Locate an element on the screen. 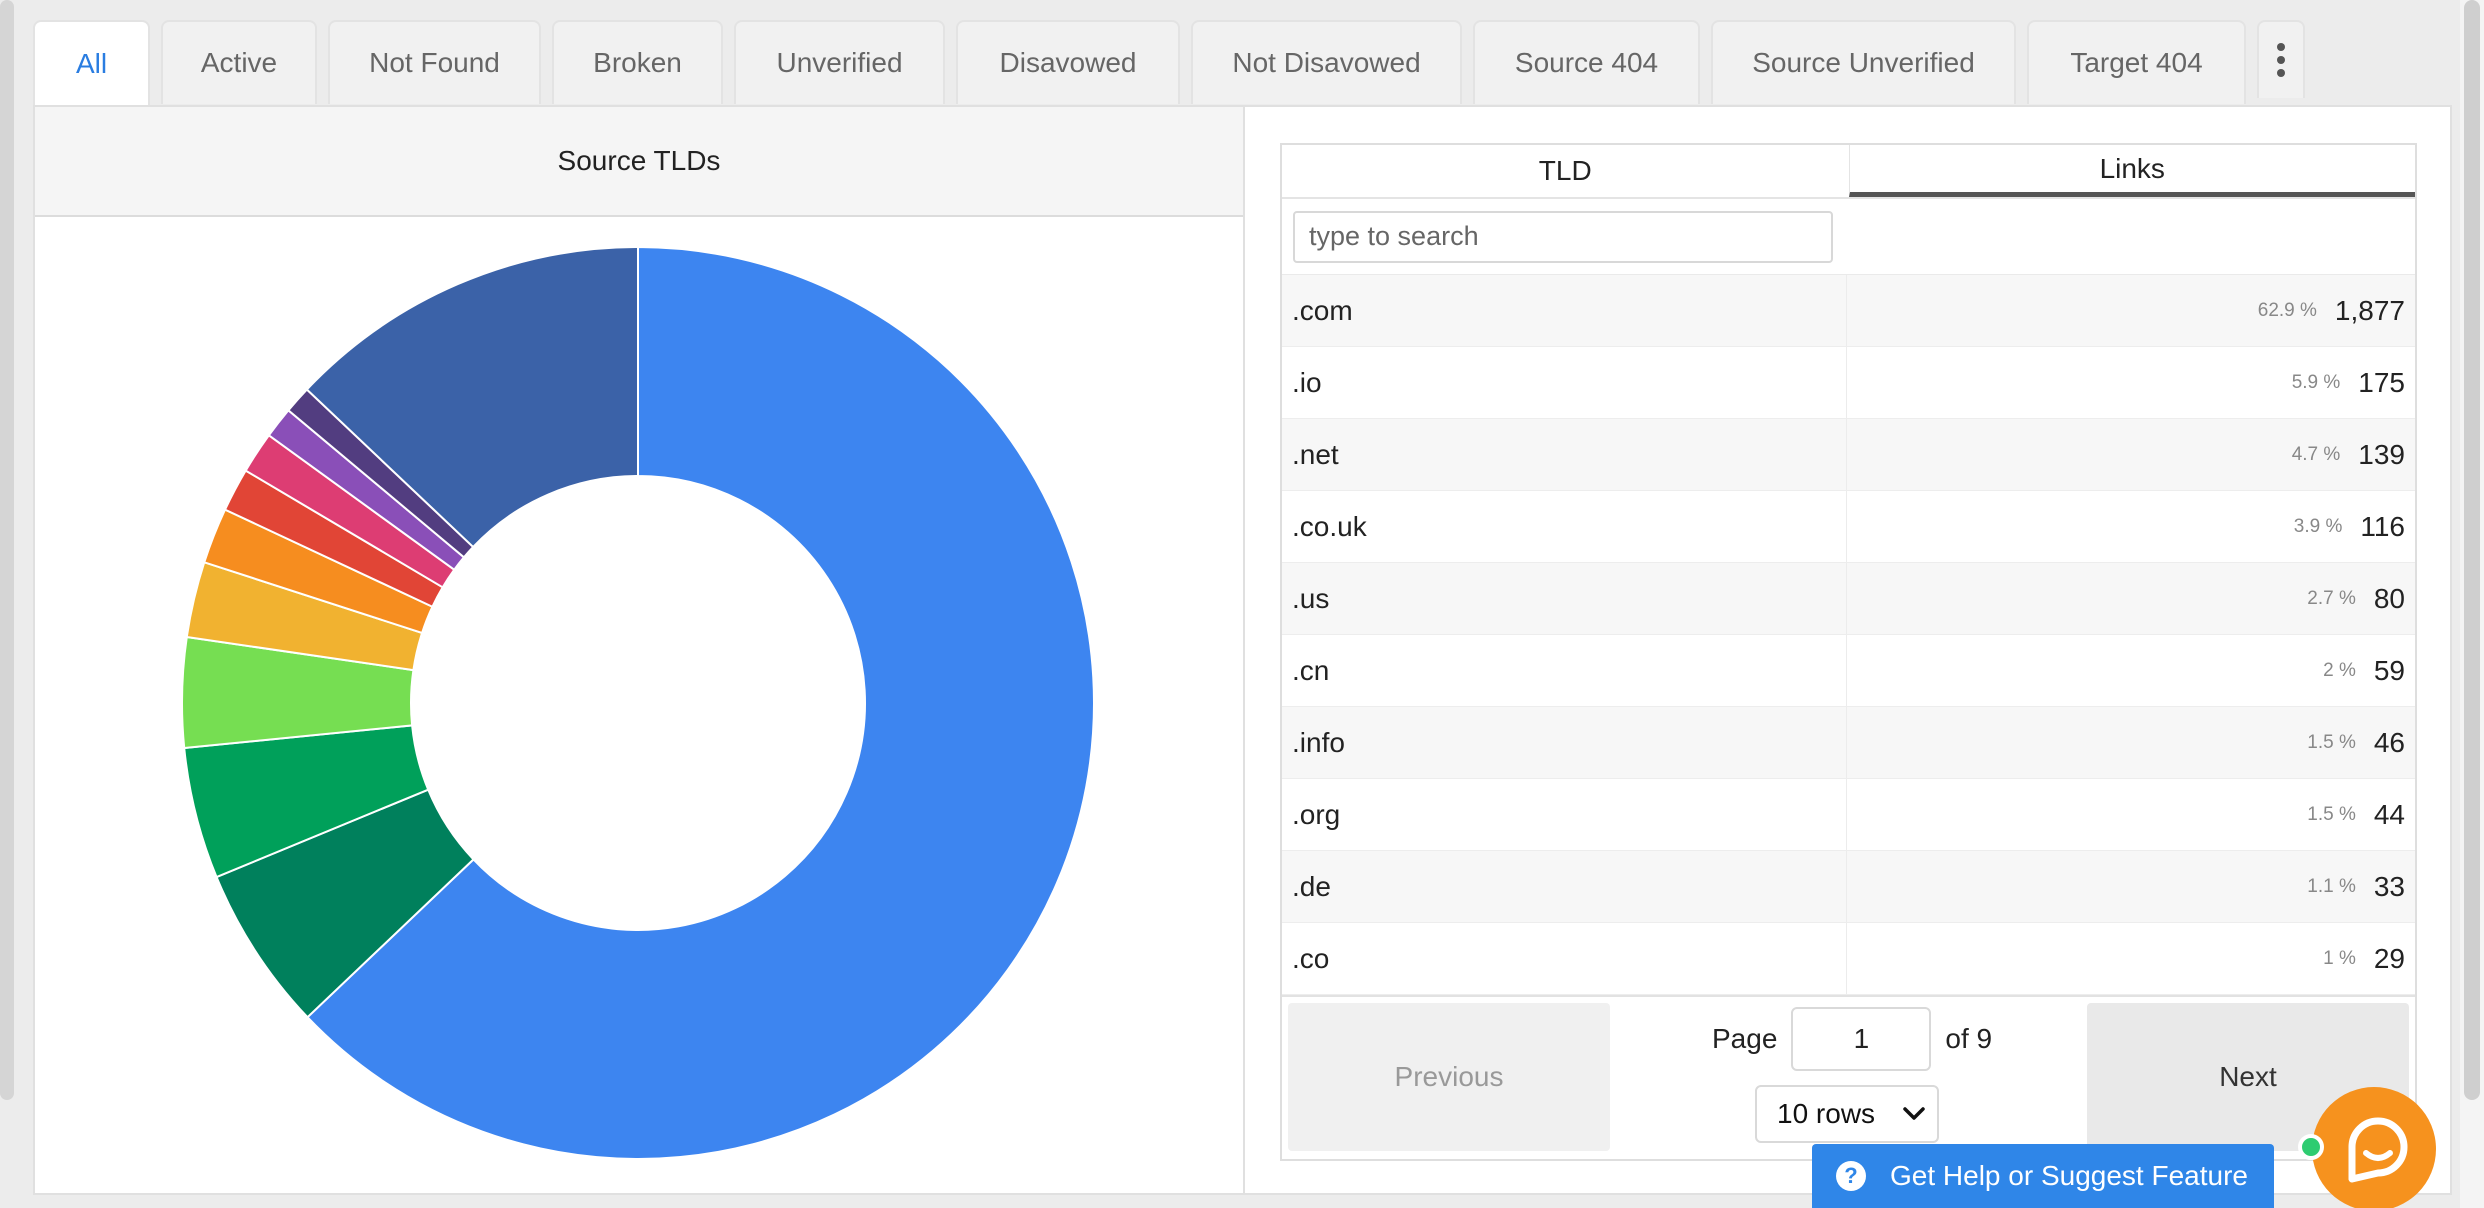 The height and width of the screenshot is (1208, 2484). table-row: .info 1.5 % 46 is located at coordinates (1848, 743).